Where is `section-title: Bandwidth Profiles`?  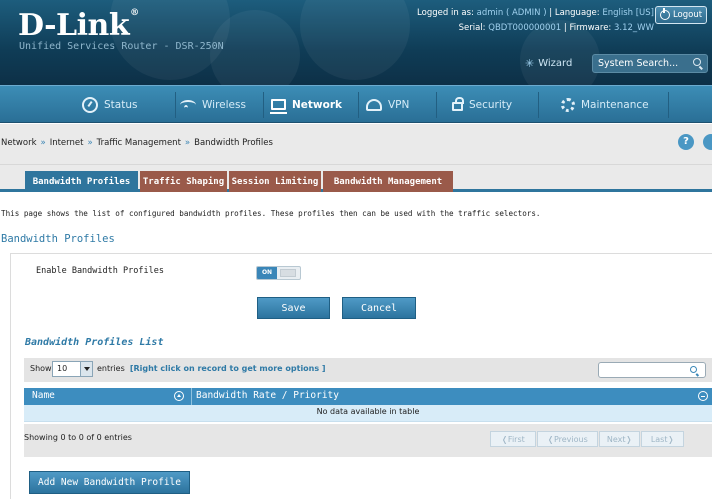
section-title: Bandwidth Profiles is located at coordinates (58, 239).